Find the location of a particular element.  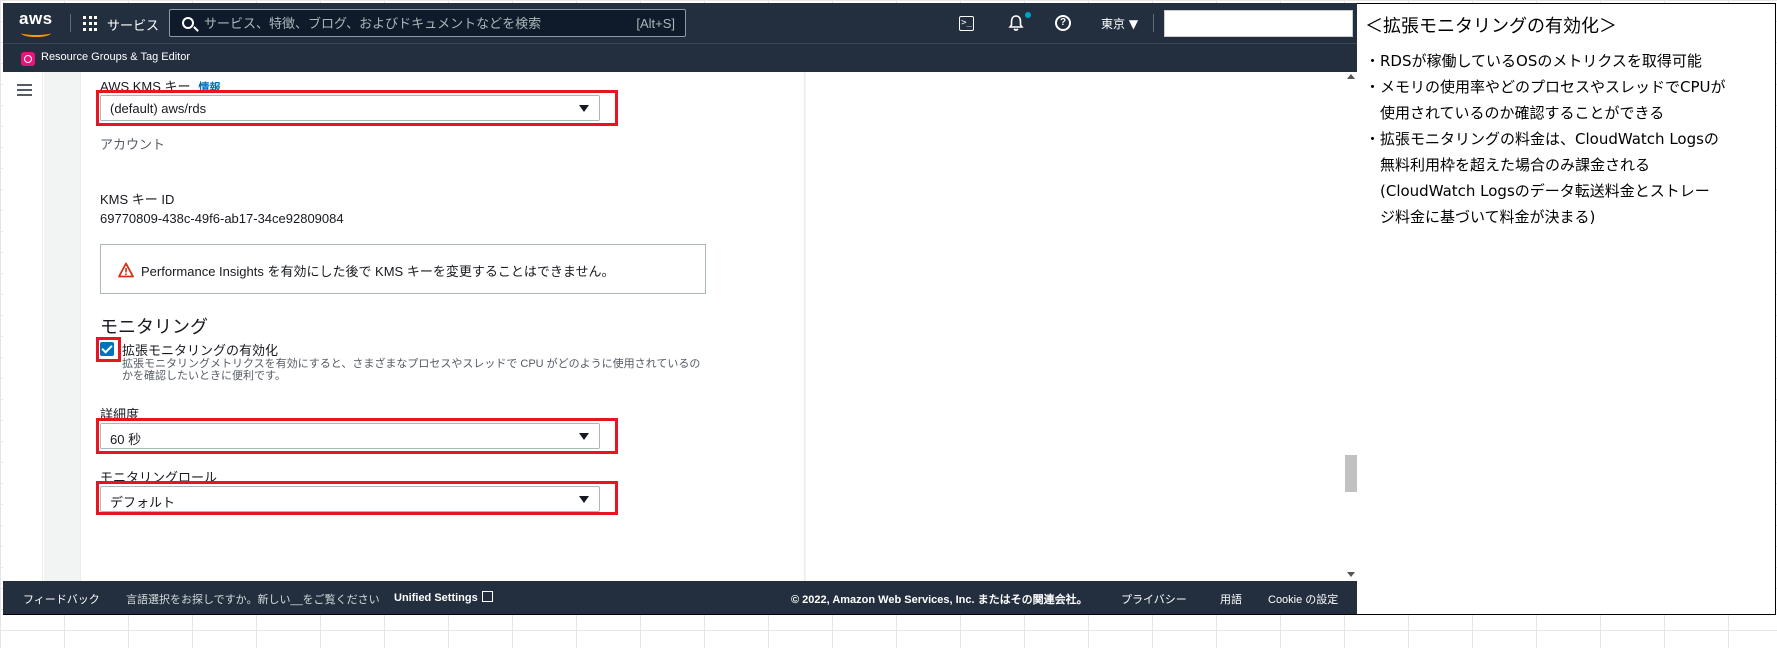

cookie-settings-link: Cookie の設定 is located at coordinates (1303, 599).